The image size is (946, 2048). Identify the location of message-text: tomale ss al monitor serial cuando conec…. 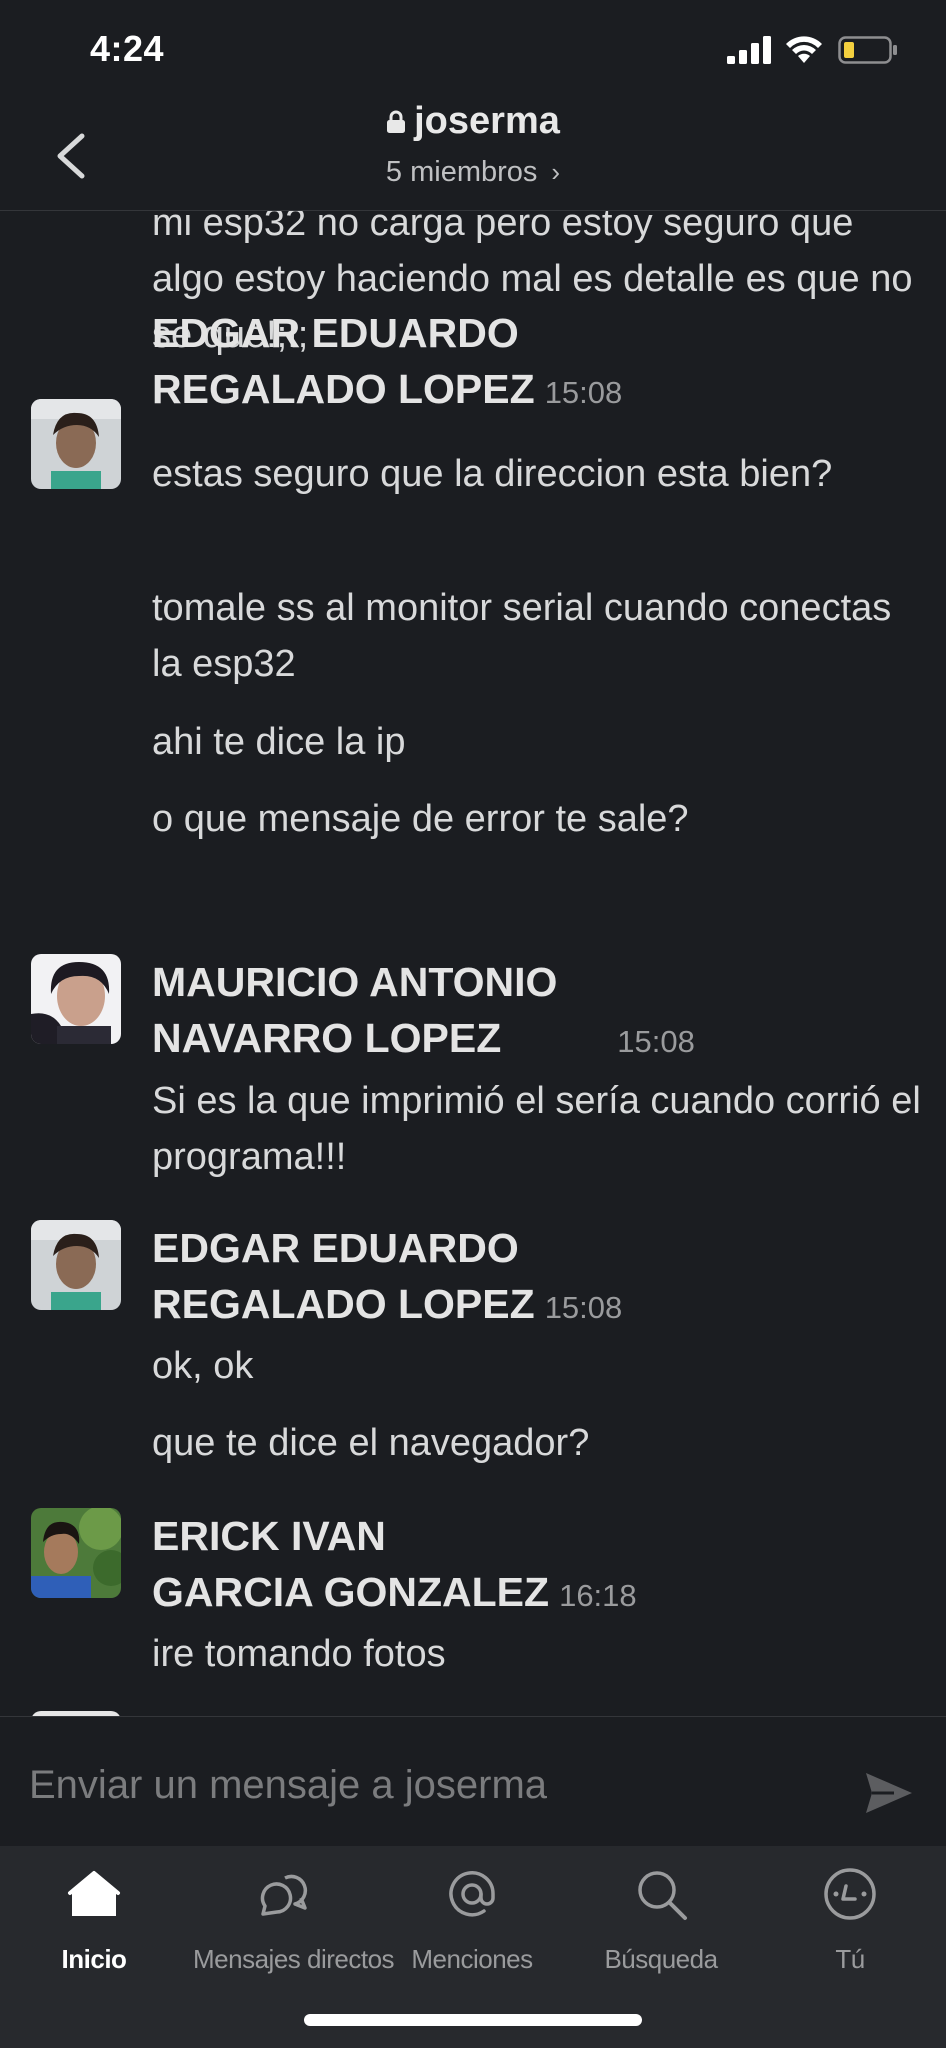
(522, 636).